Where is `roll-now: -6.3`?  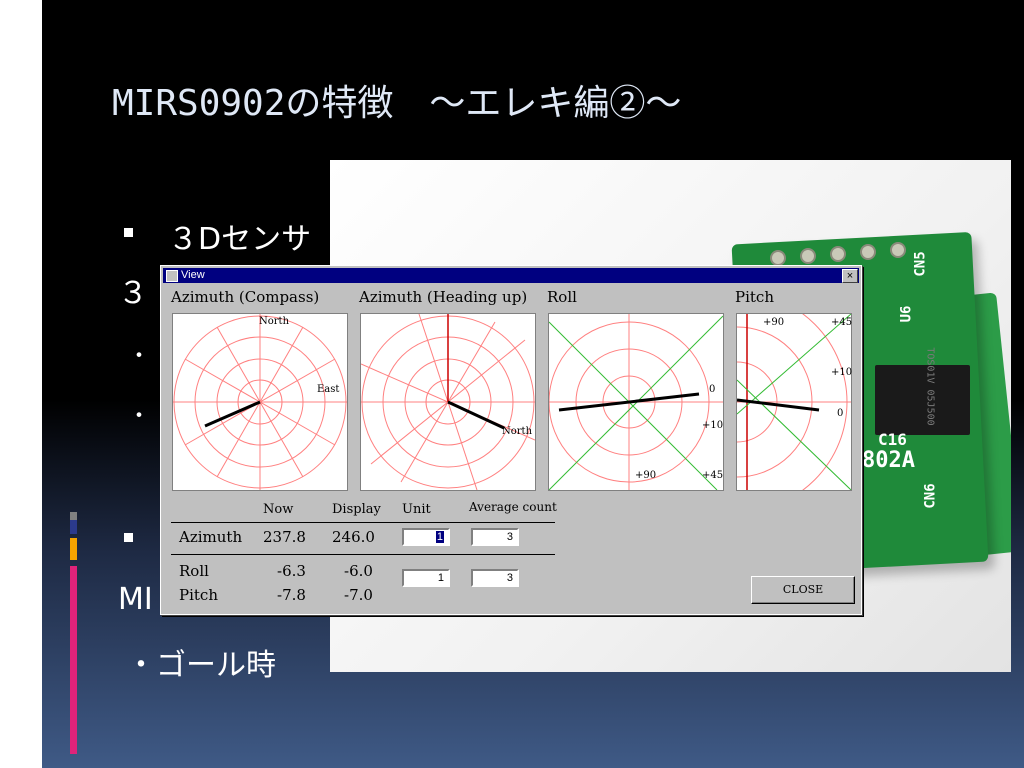 roll-now: -6.3 is located at coordinates (291, 571).